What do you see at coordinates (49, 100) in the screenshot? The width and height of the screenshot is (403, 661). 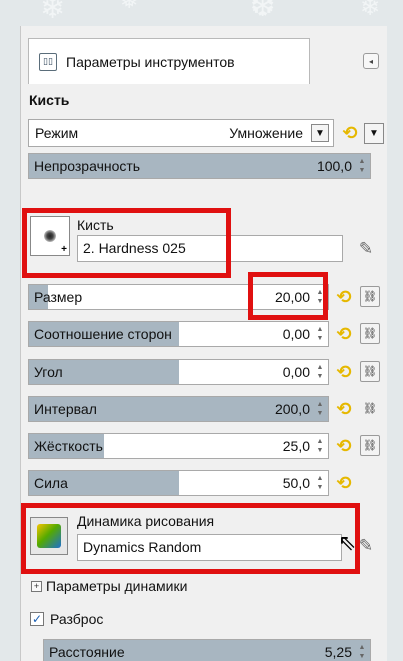 I see `brush-section-heading: Кисть` at bounding box center [49, 100].